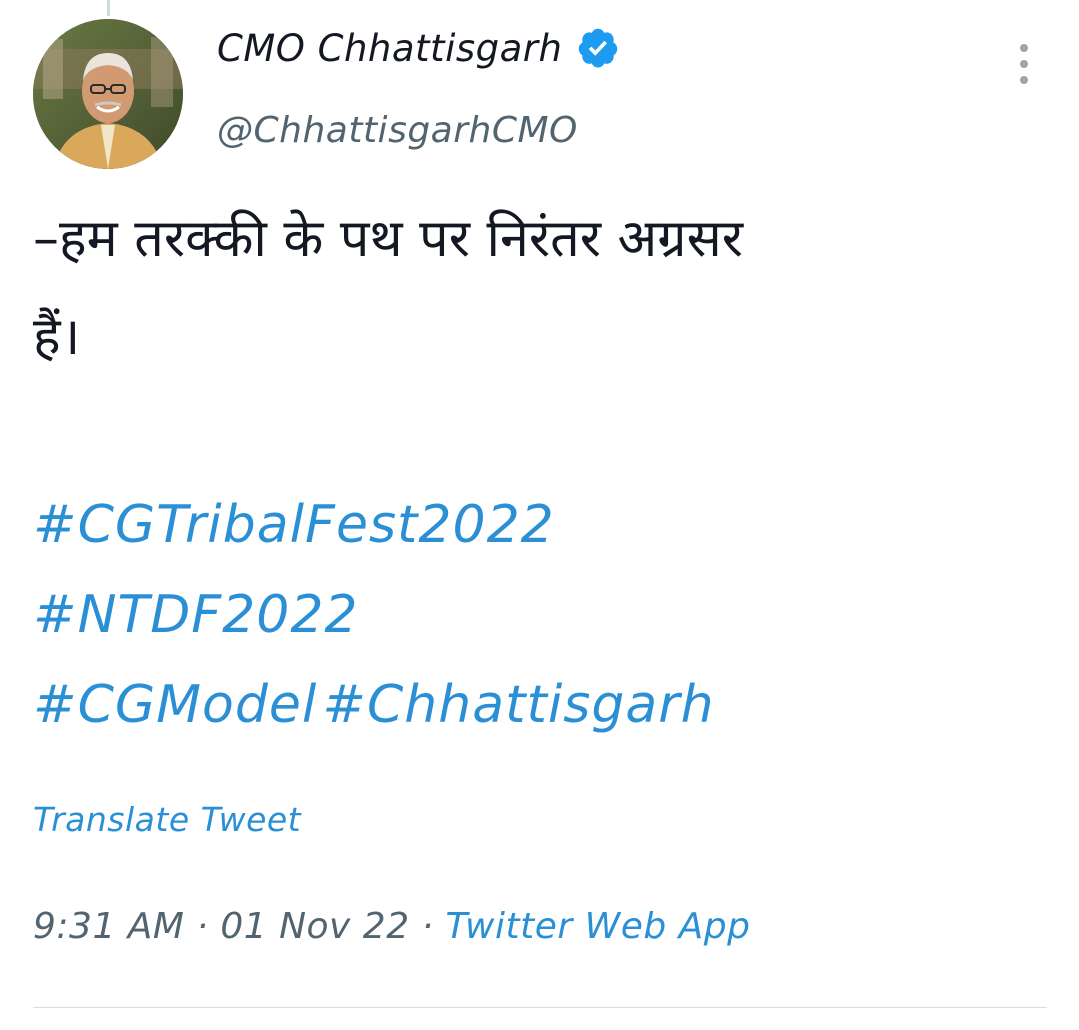  What do you see at coordinates (518, 705) in the screenshot?
I see `hashtag-link: #Chhattisgarh` at bounding box center [518, 705].